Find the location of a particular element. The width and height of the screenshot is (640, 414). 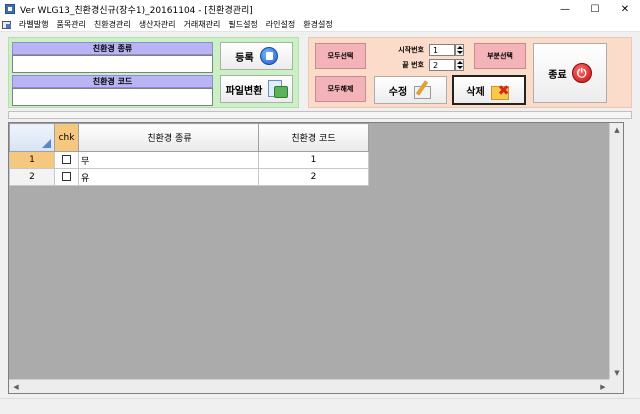

grid-header-row: chk 친환경 종류 친환경 코드 is located at coordinates (189, 137).